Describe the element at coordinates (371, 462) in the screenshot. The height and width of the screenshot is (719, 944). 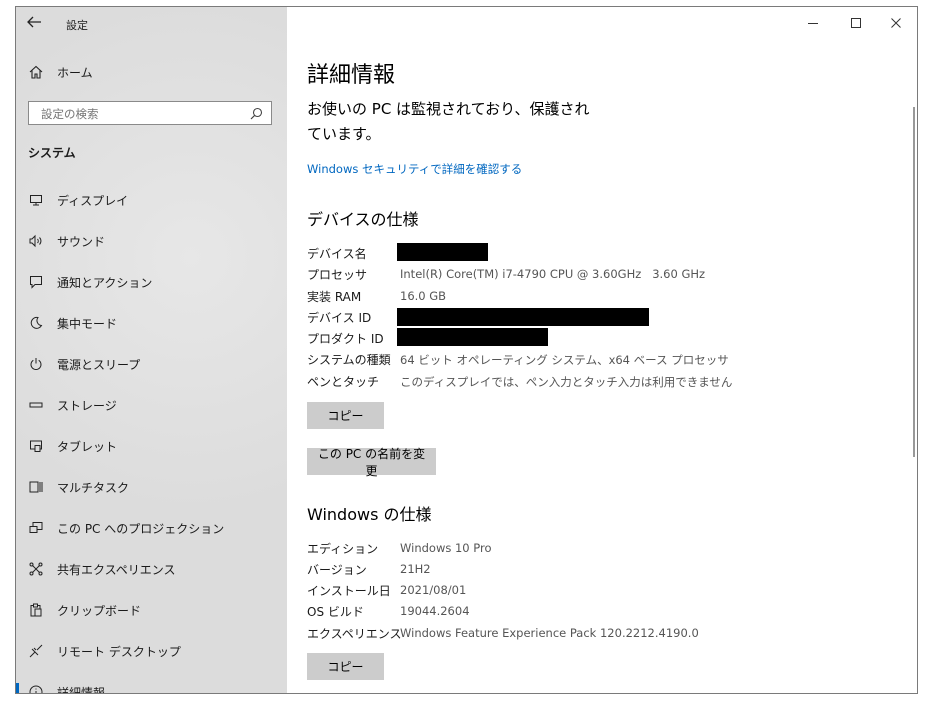
I see `rename-pc-button: この PC の名前を変更` at that location.